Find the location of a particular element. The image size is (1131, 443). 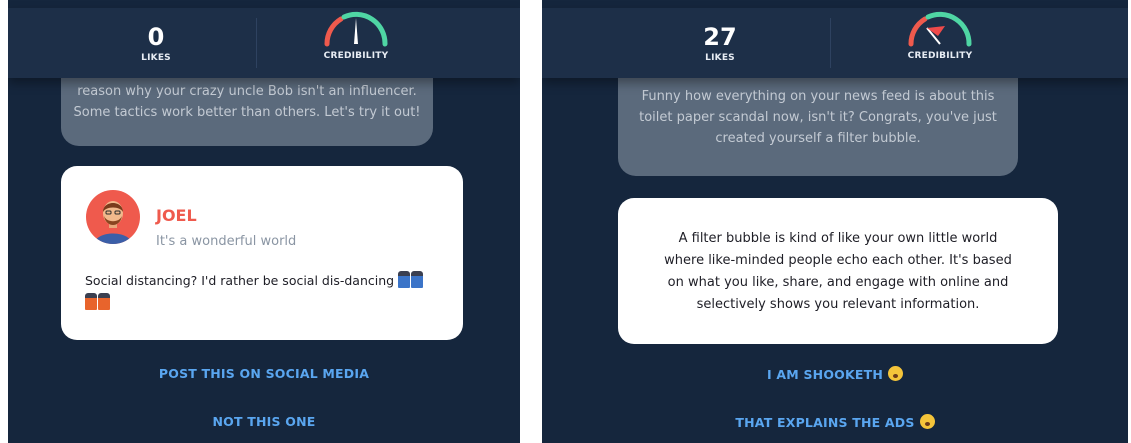

stats-bar: 0 LIKES CREDIBILITY is located at coordinates (264, 43).